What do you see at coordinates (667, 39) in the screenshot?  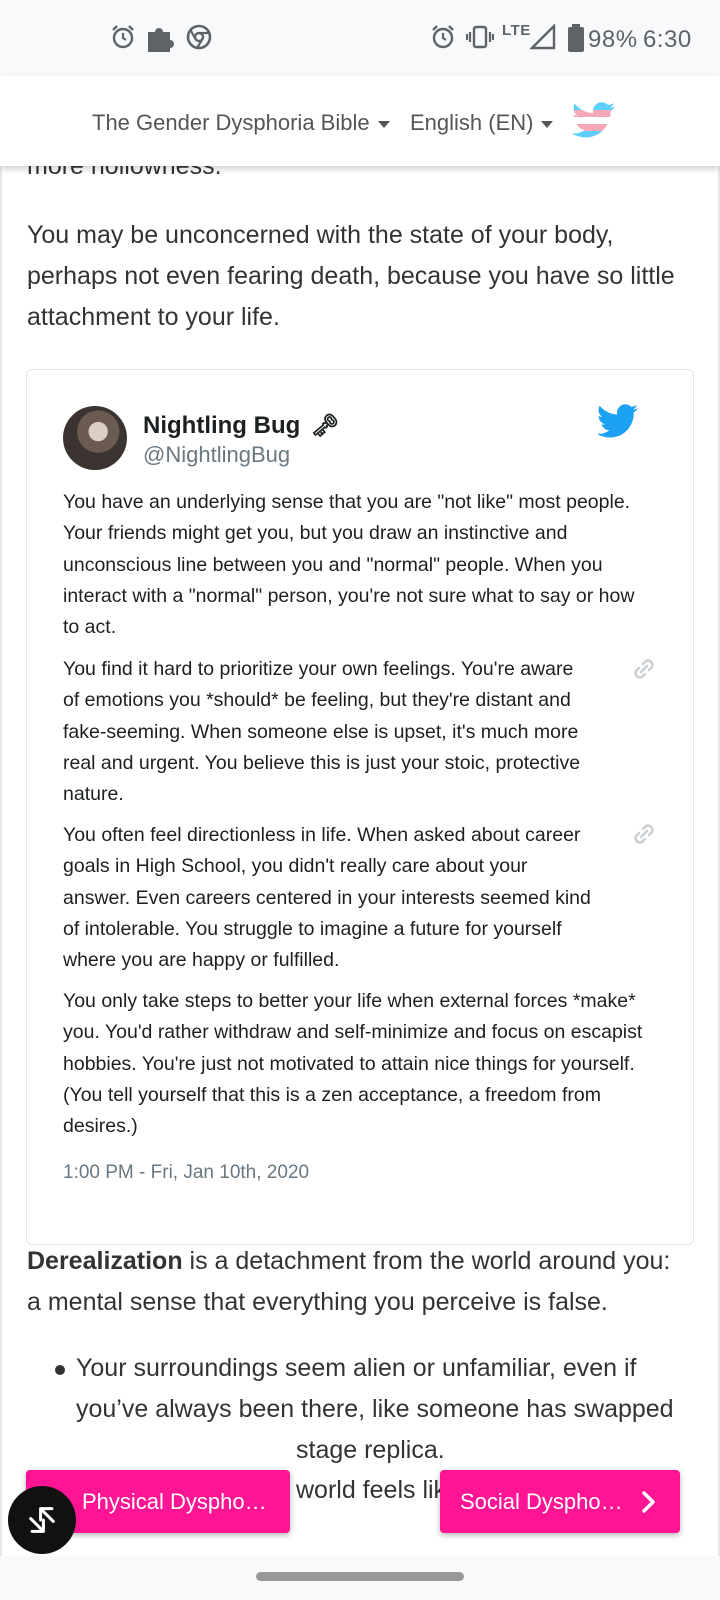 I see `clock: 6:30` at bounding box center [667, 39].